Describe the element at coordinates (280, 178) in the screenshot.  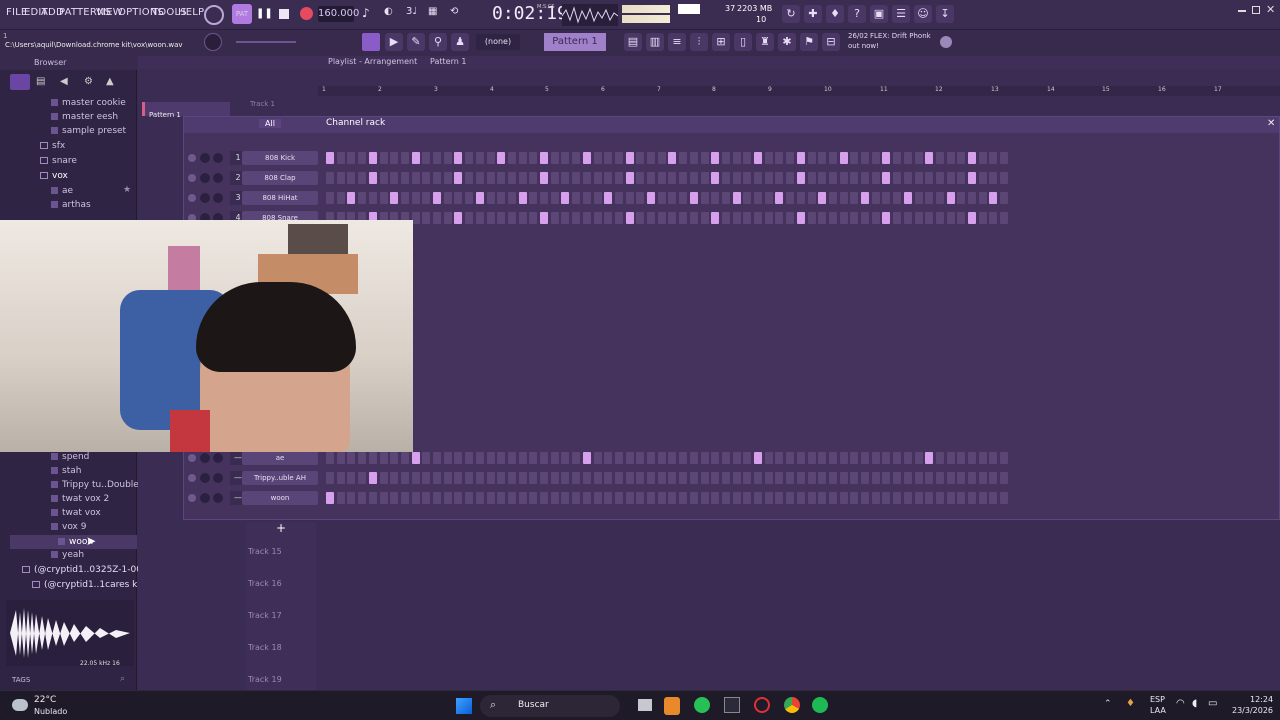
I see `channel-name-button: 808 Clap` at that location.